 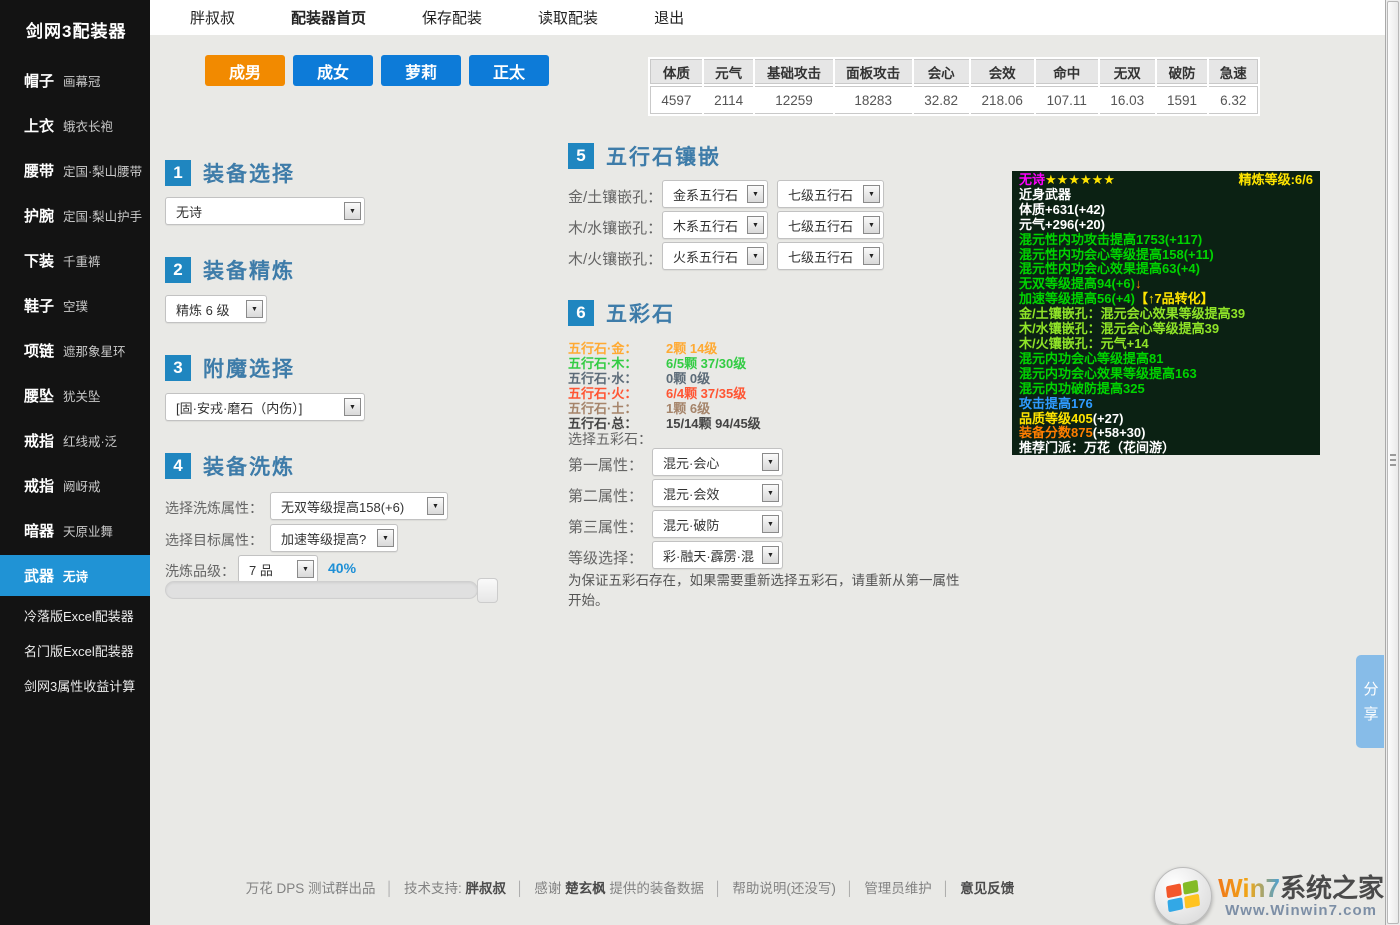 What do you see at coordinates (342, 568) in the screenshot?
I see `wash-success-percent: 40%` at bounding box center [342, 568].